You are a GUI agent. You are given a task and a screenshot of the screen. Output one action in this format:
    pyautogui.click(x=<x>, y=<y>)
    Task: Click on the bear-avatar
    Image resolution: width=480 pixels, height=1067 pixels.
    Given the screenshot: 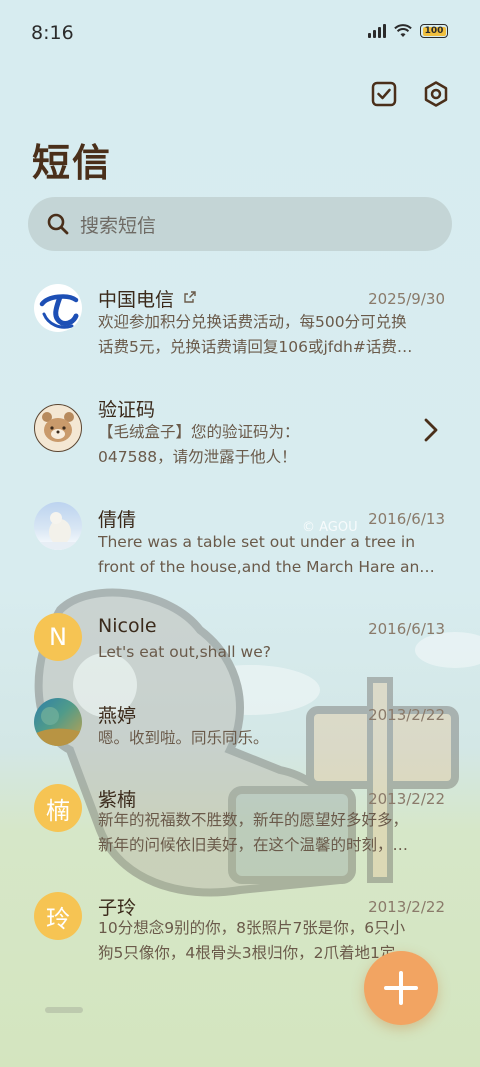 What is the action you would take?
    pyautogui.click(x=58, y=428)
    